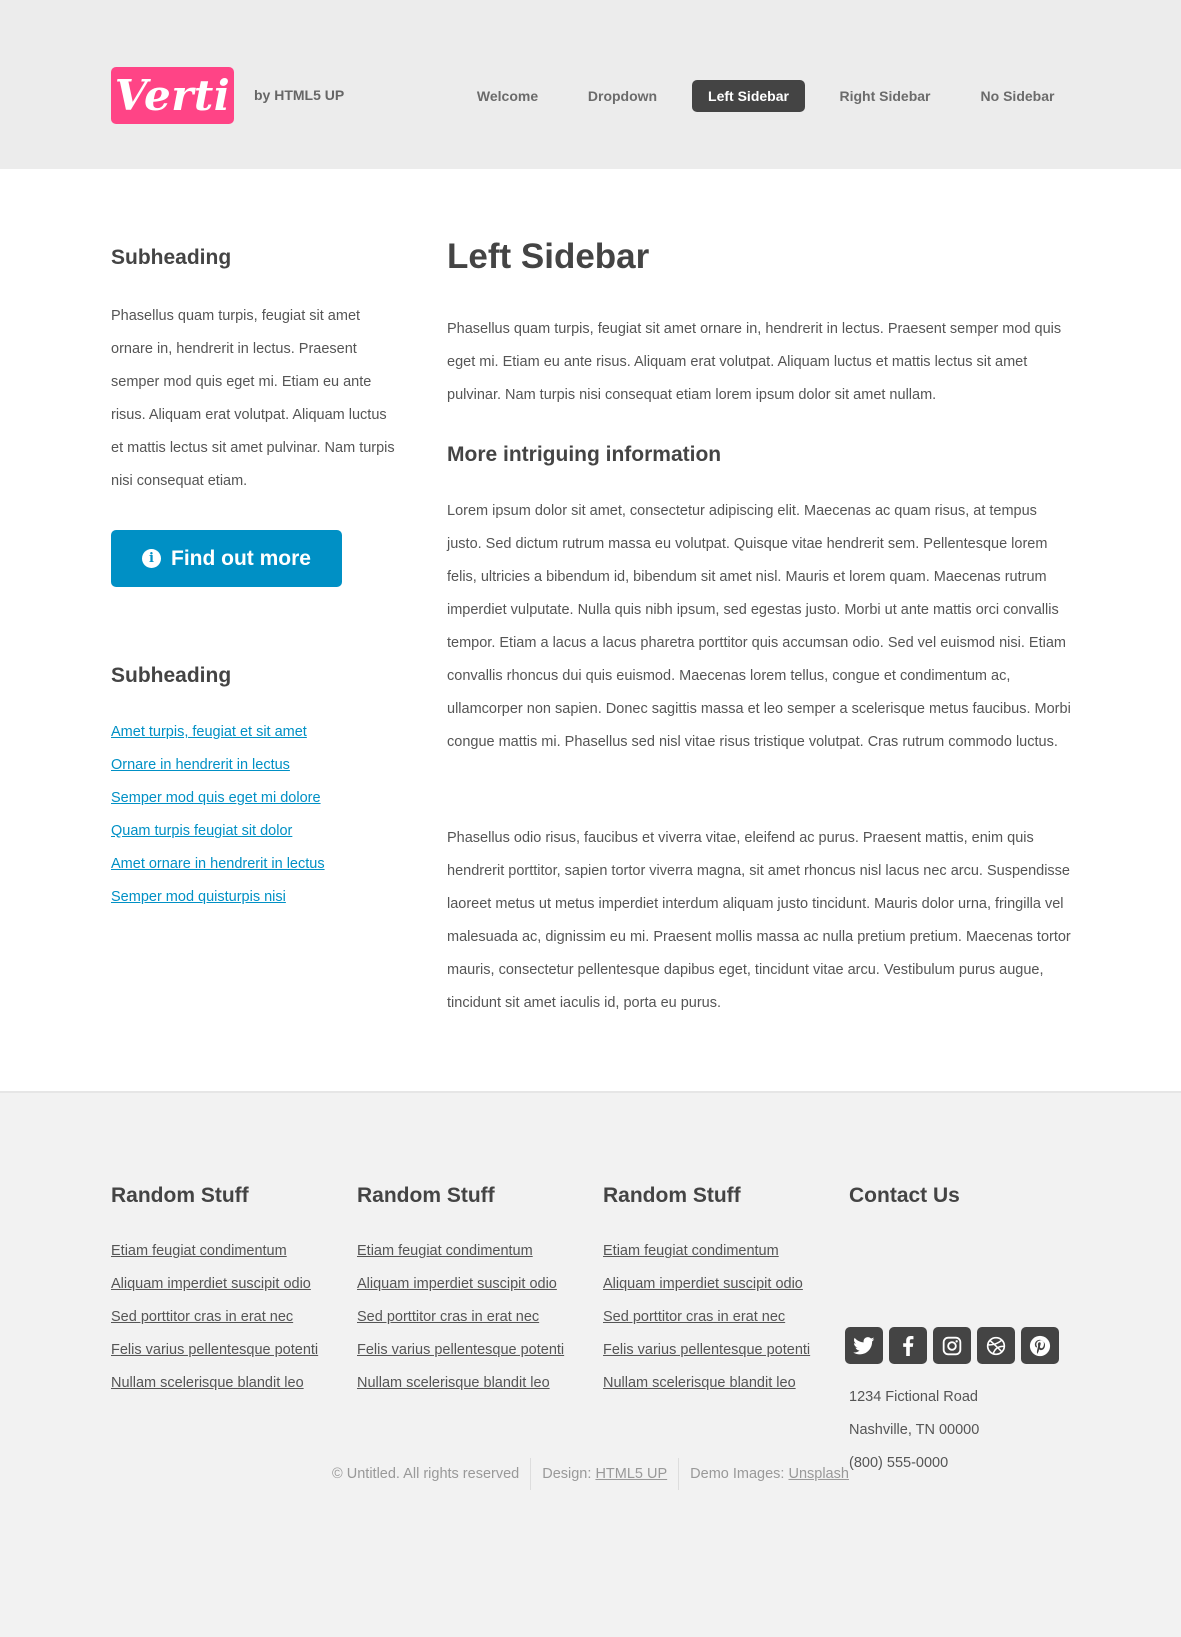 The width and height of the screenshot is (1181, 1637). I want to click on design-credit-link: HTML5 UP, so click(631, 1474).